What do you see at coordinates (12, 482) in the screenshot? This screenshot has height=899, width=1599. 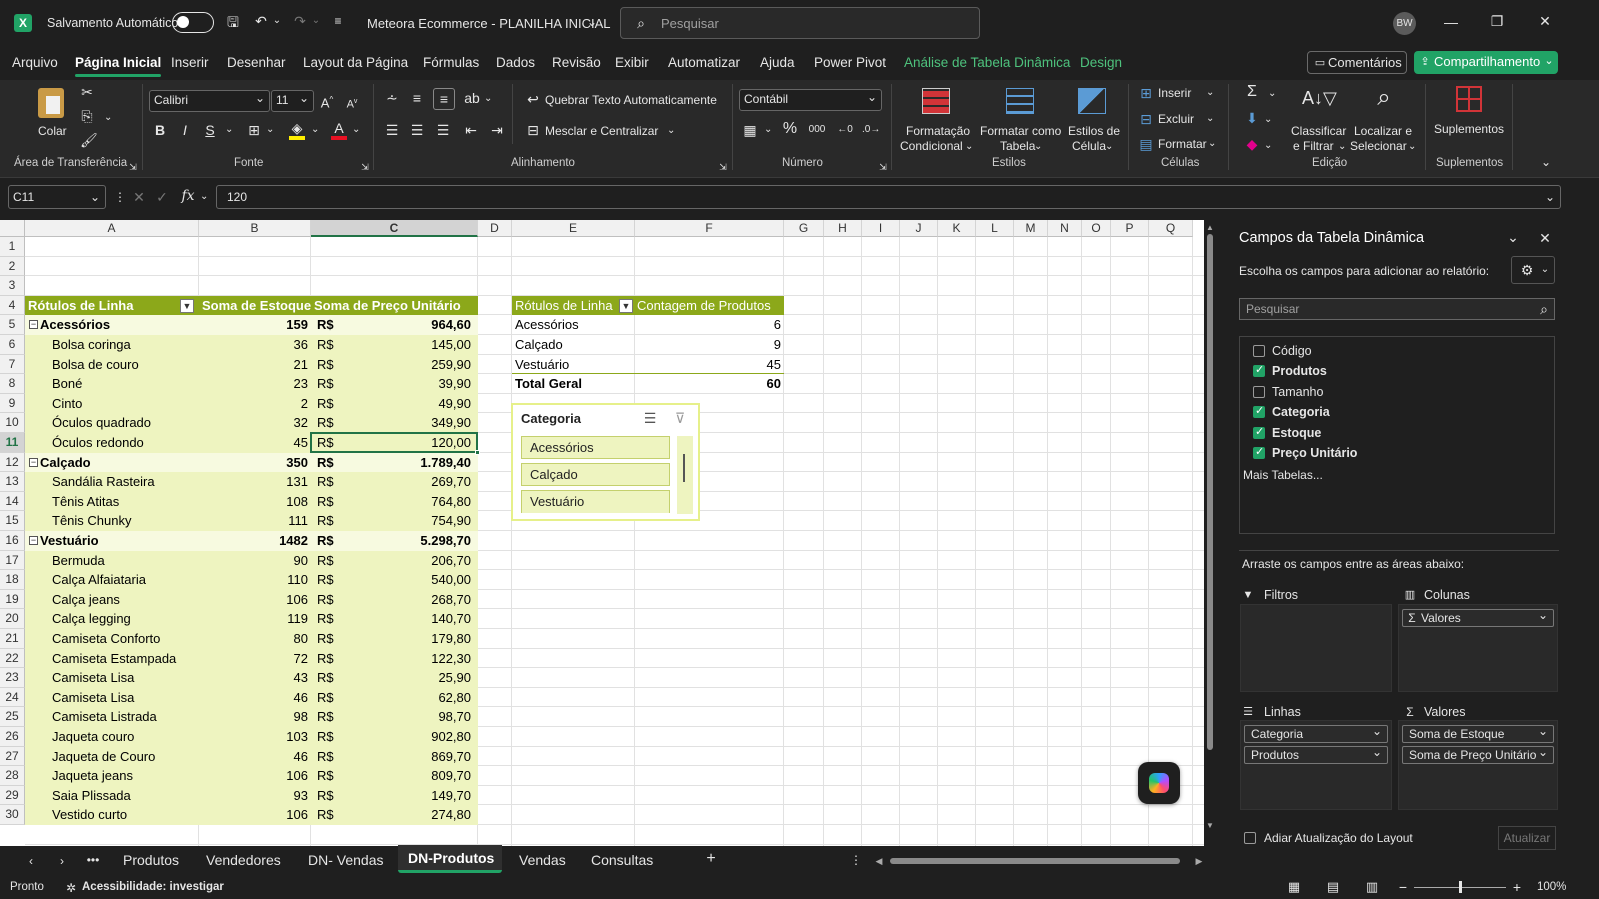 I see `row-header-13: 13` at bounding box center [12, 482].